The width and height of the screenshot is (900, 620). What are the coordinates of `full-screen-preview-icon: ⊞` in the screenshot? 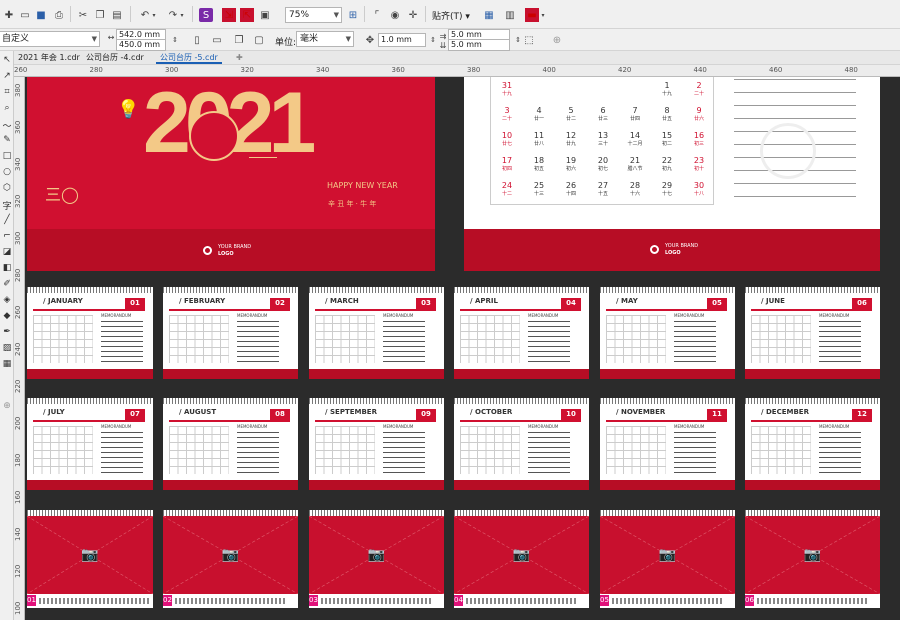 It's located at (353, 15).